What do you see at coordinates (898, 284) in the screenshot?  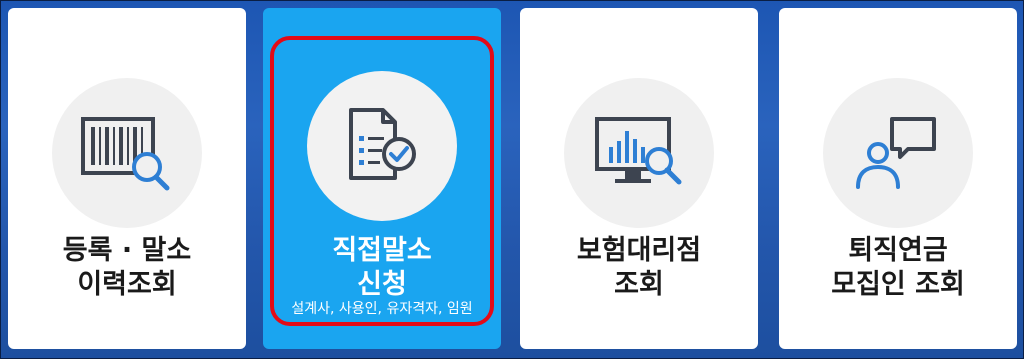 I see `card-title-line2: 모집인 조회` at bounding box center [898, 284].